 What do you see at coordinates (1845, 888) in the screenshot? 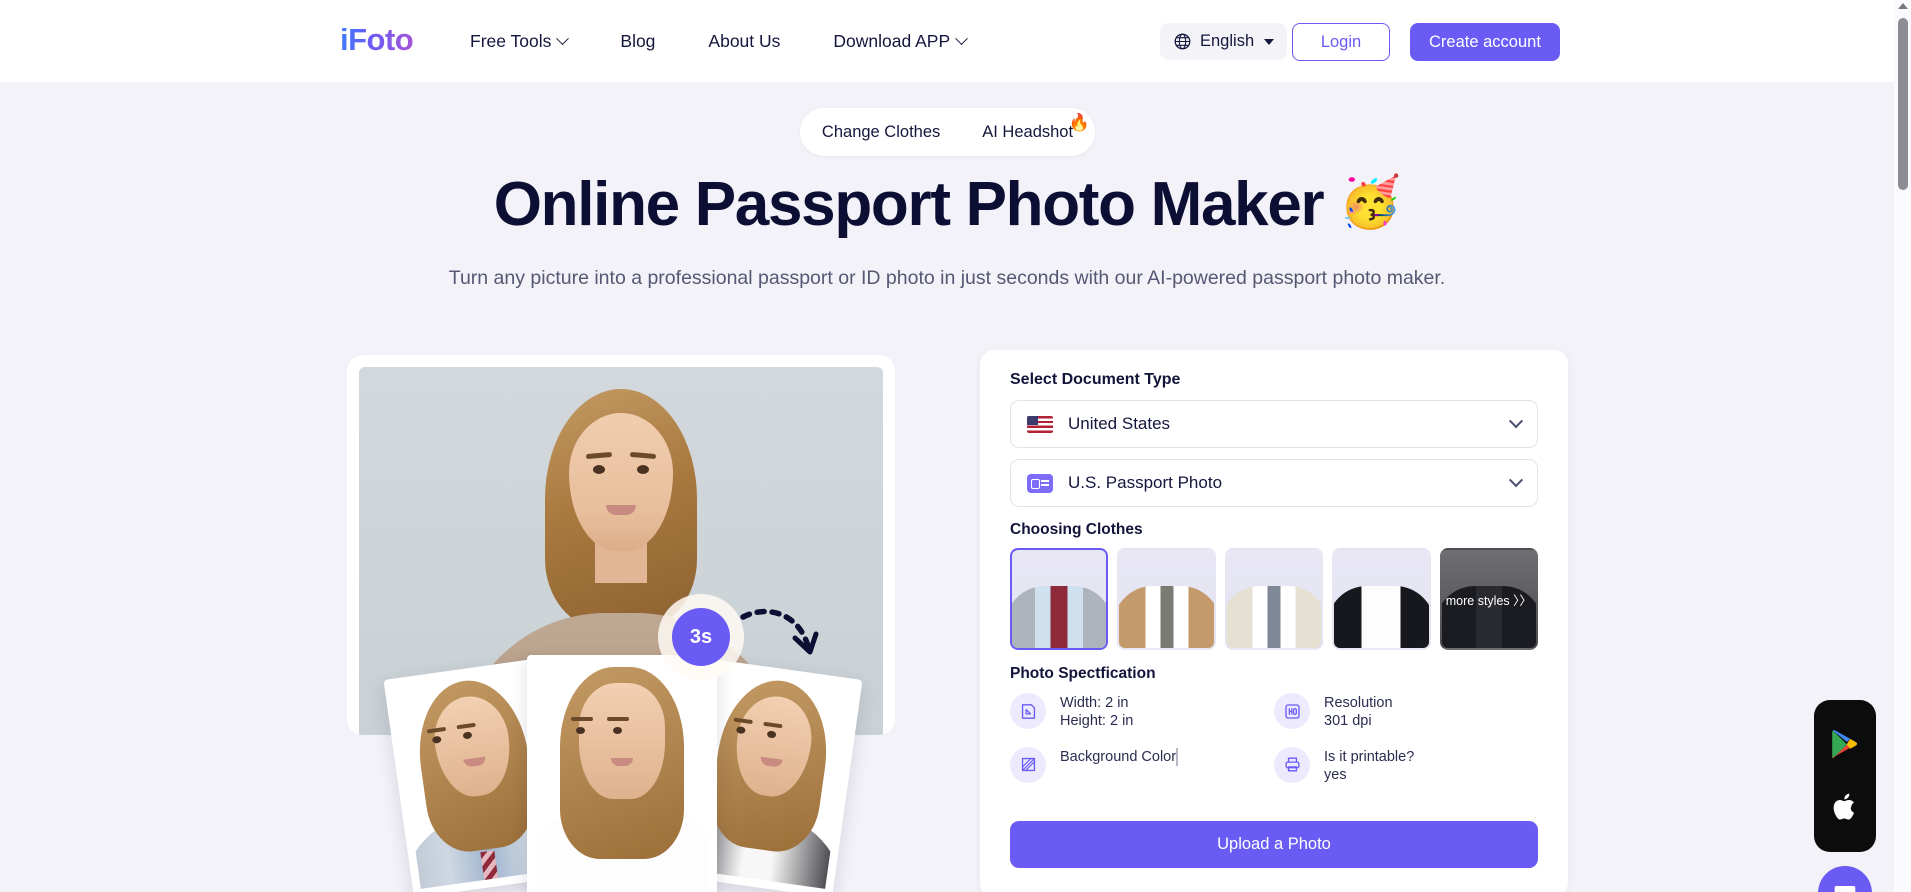
I see `chat-icon` at bounding box center [1845, 888].